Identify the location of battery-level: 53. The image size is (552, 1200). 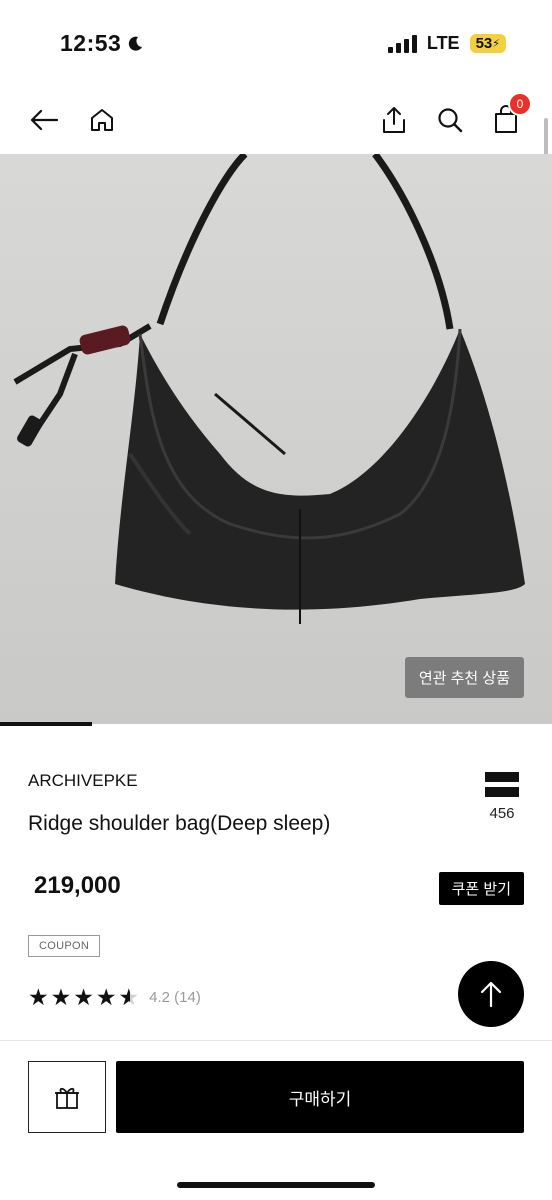
(484, 43).